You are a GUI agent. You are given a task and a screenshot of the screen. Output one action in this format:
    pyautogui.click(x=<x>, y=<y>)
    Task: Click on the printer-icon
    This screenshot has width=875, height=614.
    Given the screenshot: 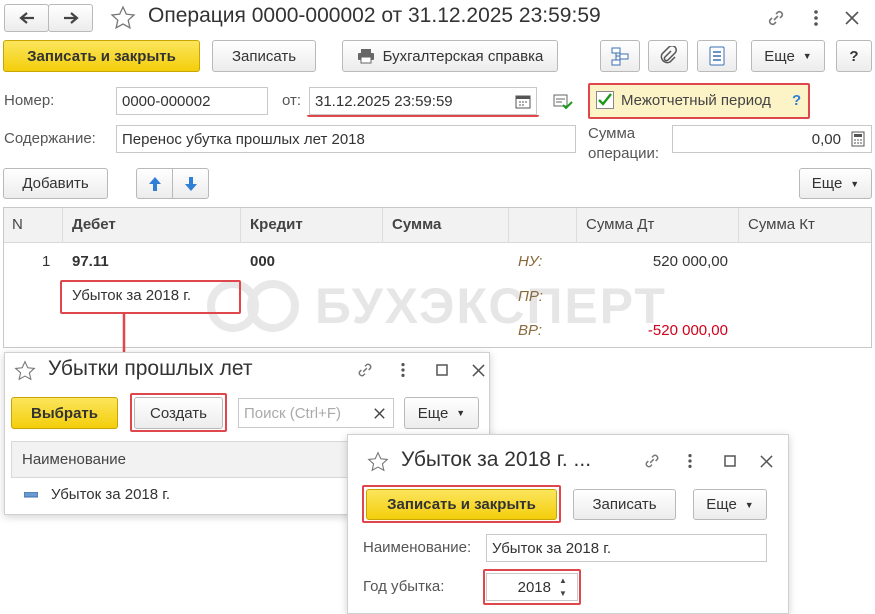 What is the action you would take?
    pyautogui.click(x=366, y=56)
    